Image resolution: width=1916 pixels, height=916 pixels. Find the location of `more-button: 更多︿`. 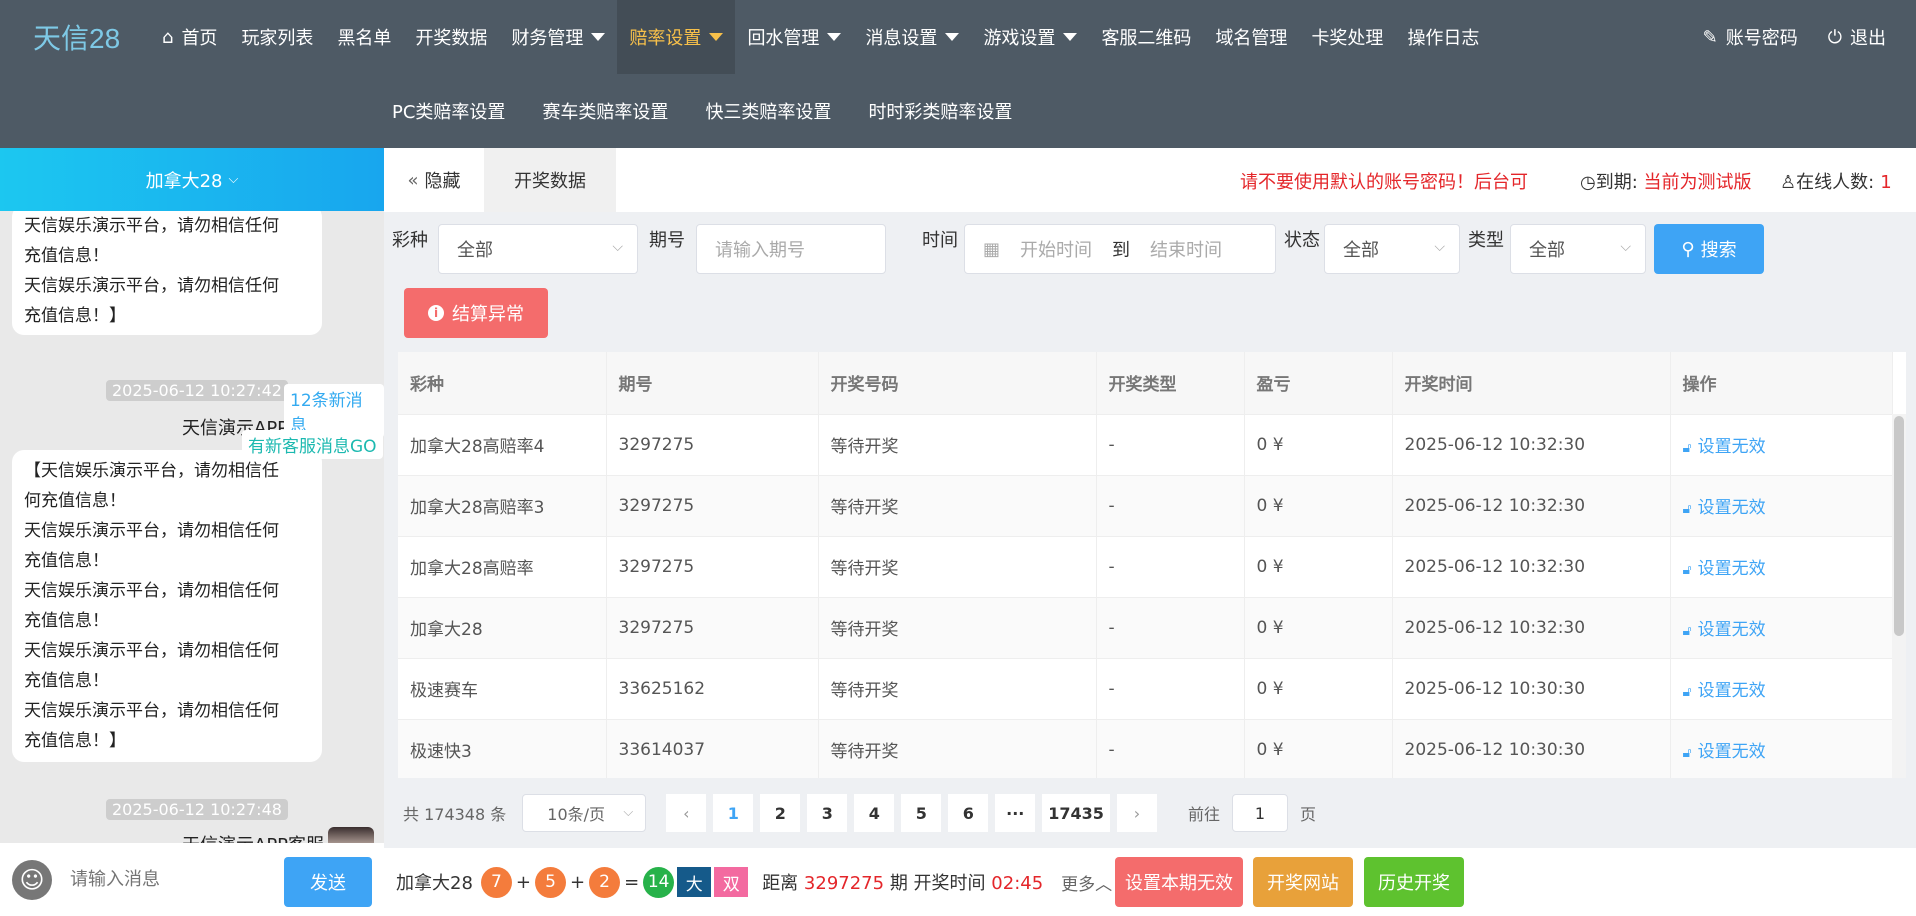

more-button: 更多︿ is located at coordinates (1086, 882).